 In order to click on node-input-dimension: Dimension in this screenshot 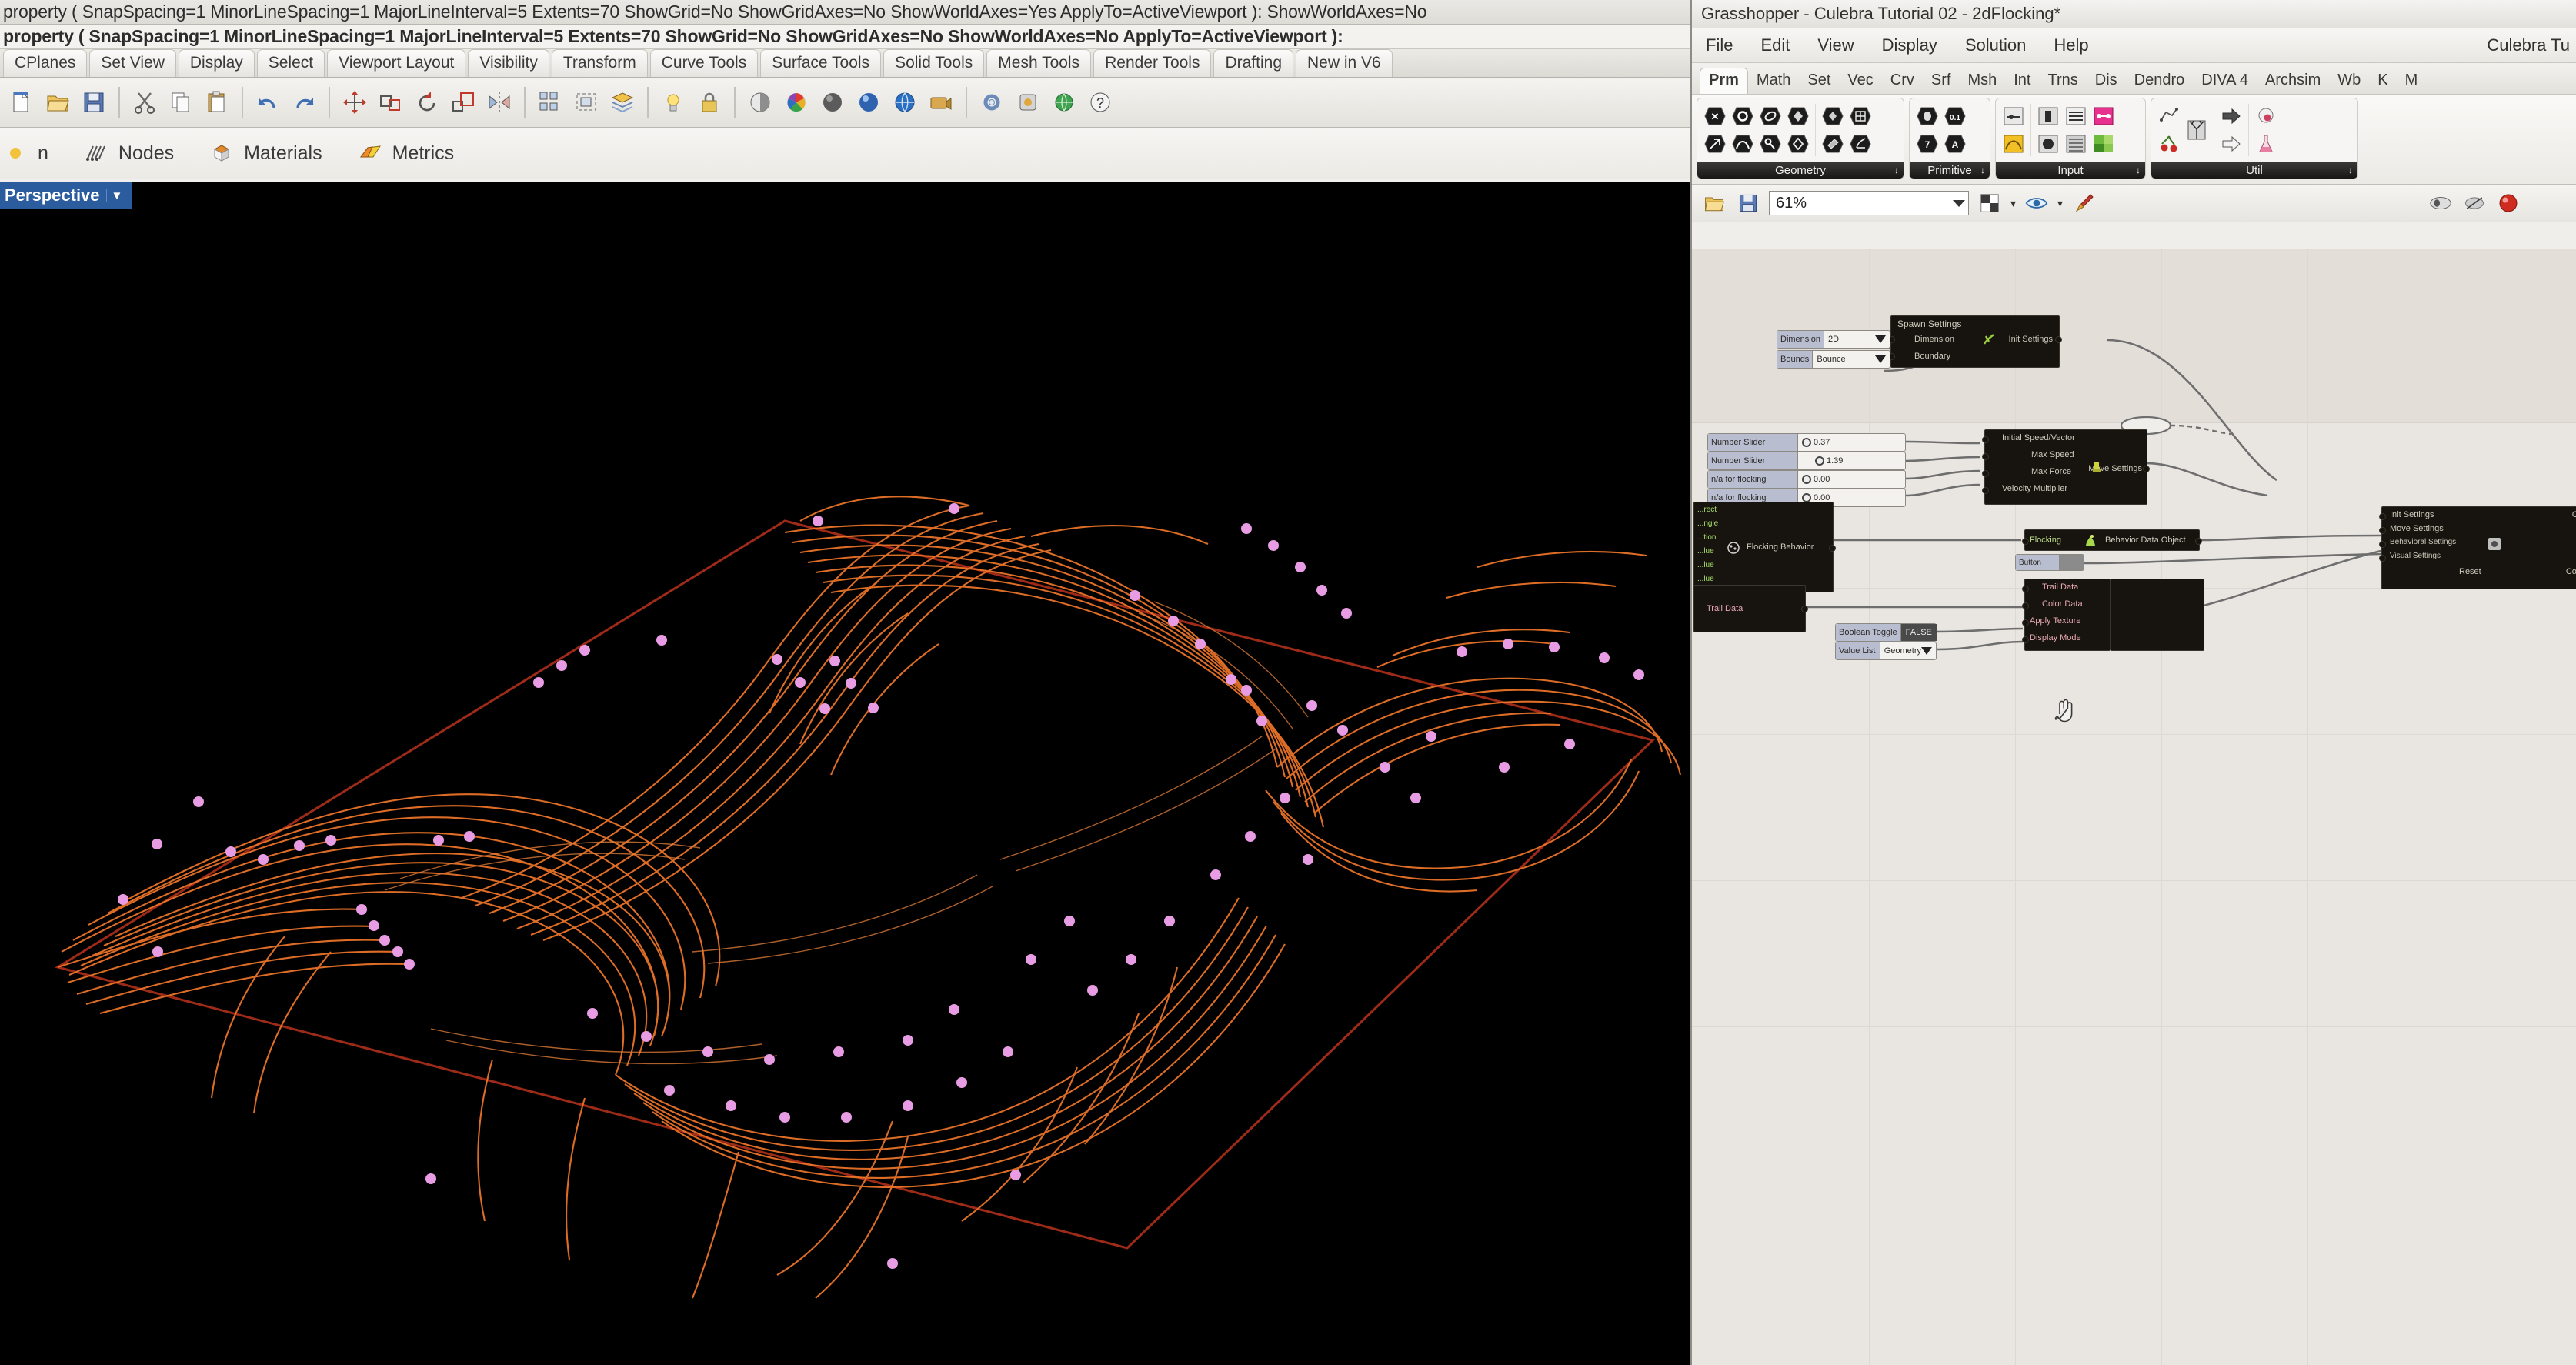, I will do `click(1934, 339)`.